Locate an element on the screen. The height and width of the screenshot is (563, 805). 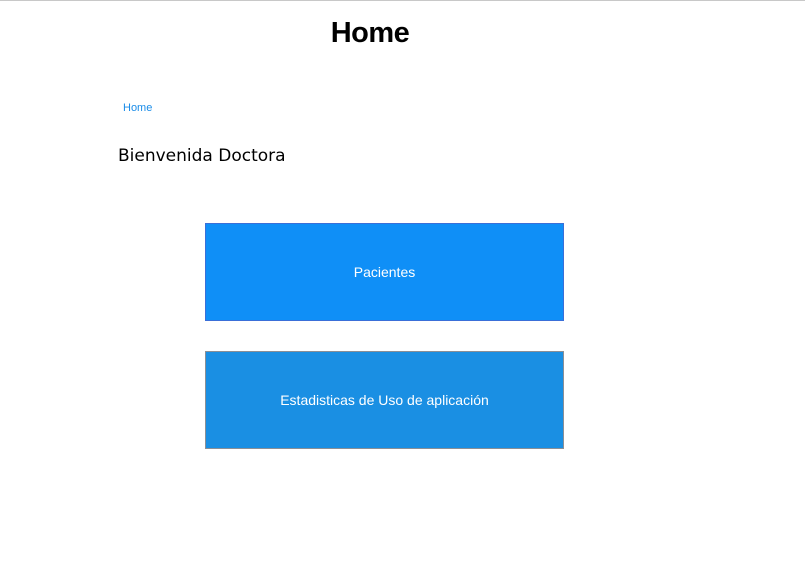
breadcrumb-home-link: Home is located at coordinates (137, 108).